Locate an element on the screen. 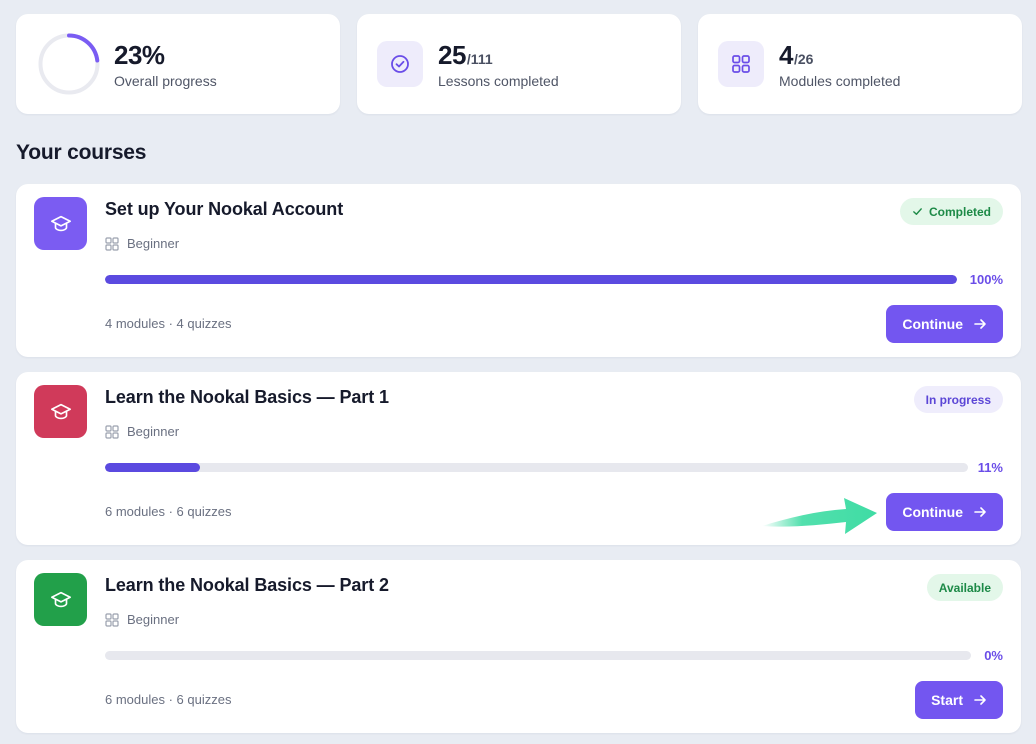 The height and width of the screenshot is (744, 1036). overall-progress-card: 23% Overall progress is located at coordinates (178, 64).